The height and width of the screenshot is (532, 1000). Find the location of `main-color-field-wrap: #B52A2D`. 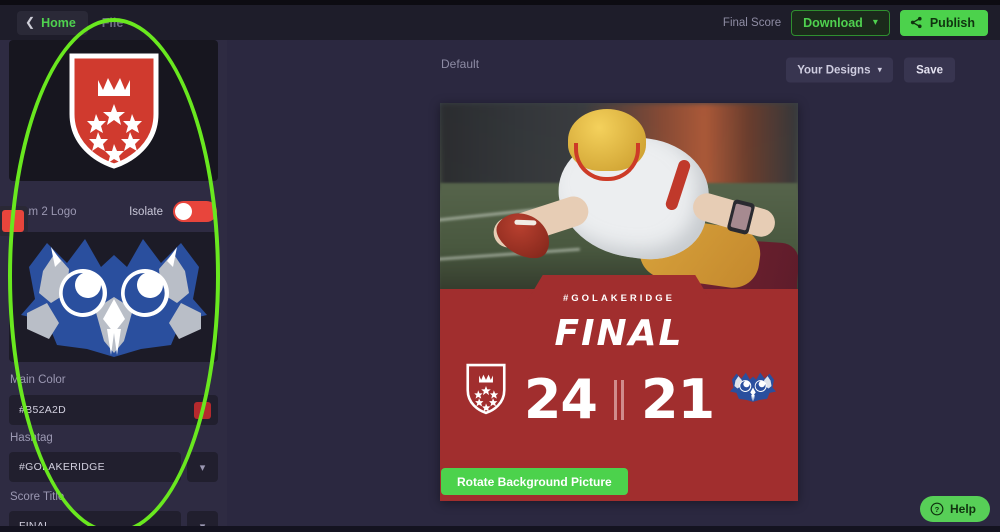

main-color-field-wrap: #B52A2D is located at coordinates (113, 410).